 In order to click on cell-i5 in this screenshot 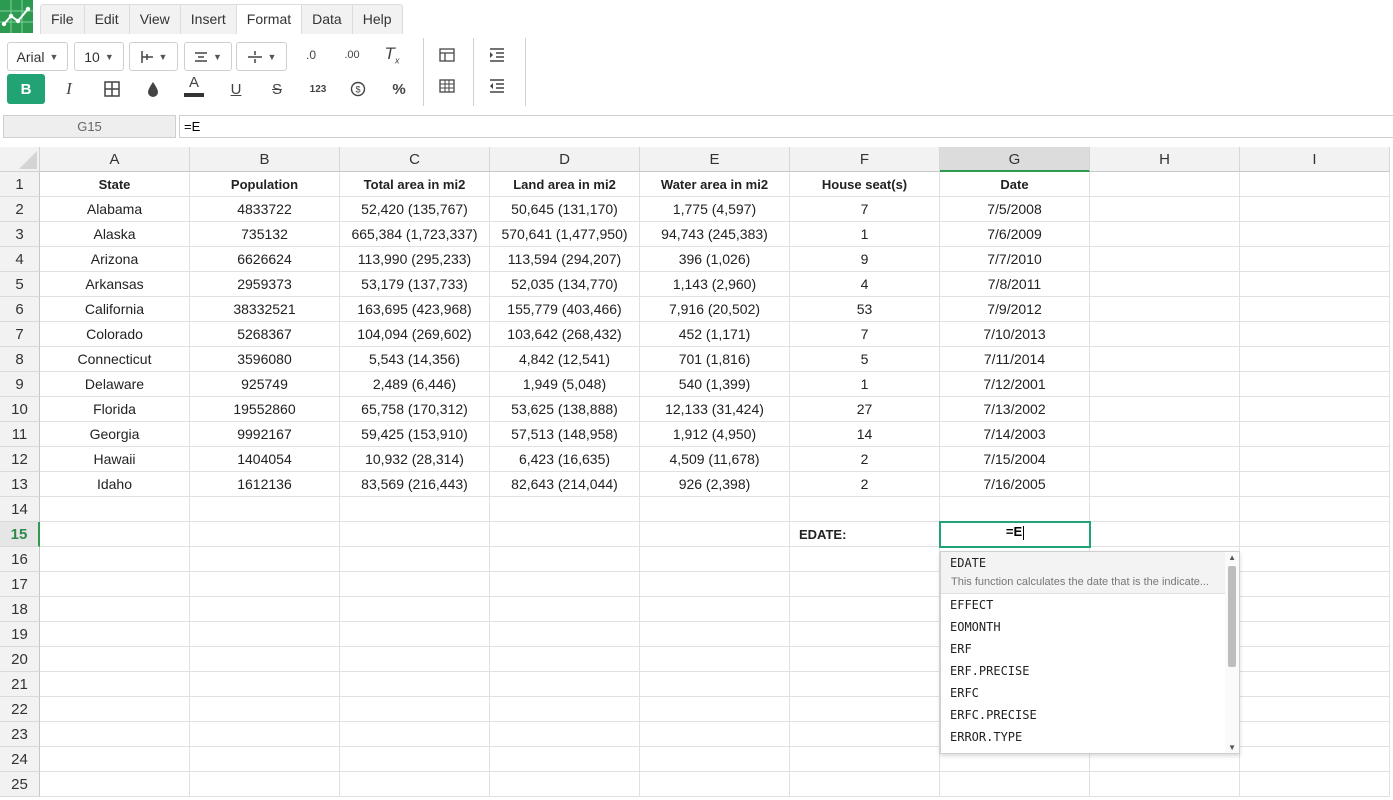, I will do `click(1315, 284)`.